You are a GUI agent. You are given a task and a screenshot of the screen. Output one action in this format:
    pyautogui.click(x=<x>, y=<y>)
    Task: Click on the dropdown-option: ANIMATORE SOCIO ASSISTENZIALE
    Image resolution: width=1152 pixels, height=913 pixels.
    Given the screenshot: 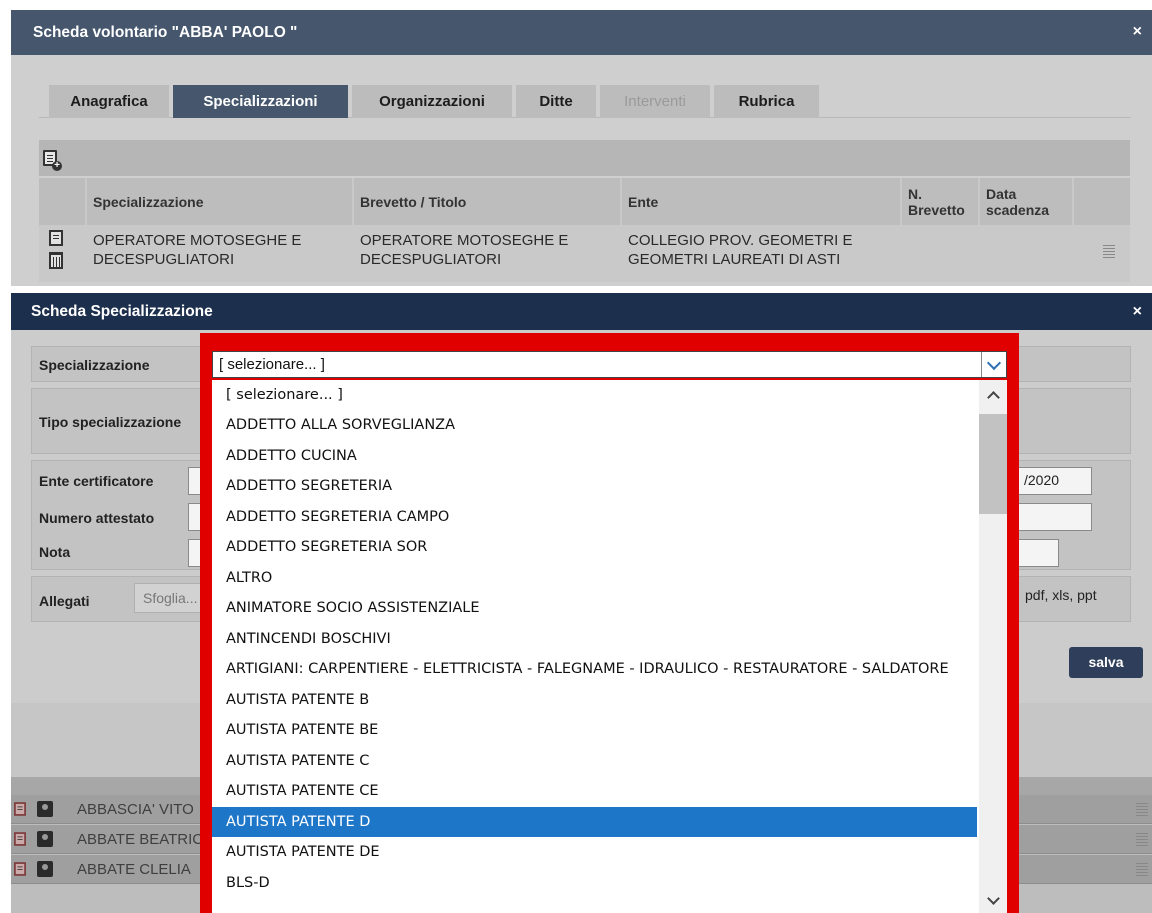 What is the action you would take?
    pyautogui.click(x=594, y=608)
    